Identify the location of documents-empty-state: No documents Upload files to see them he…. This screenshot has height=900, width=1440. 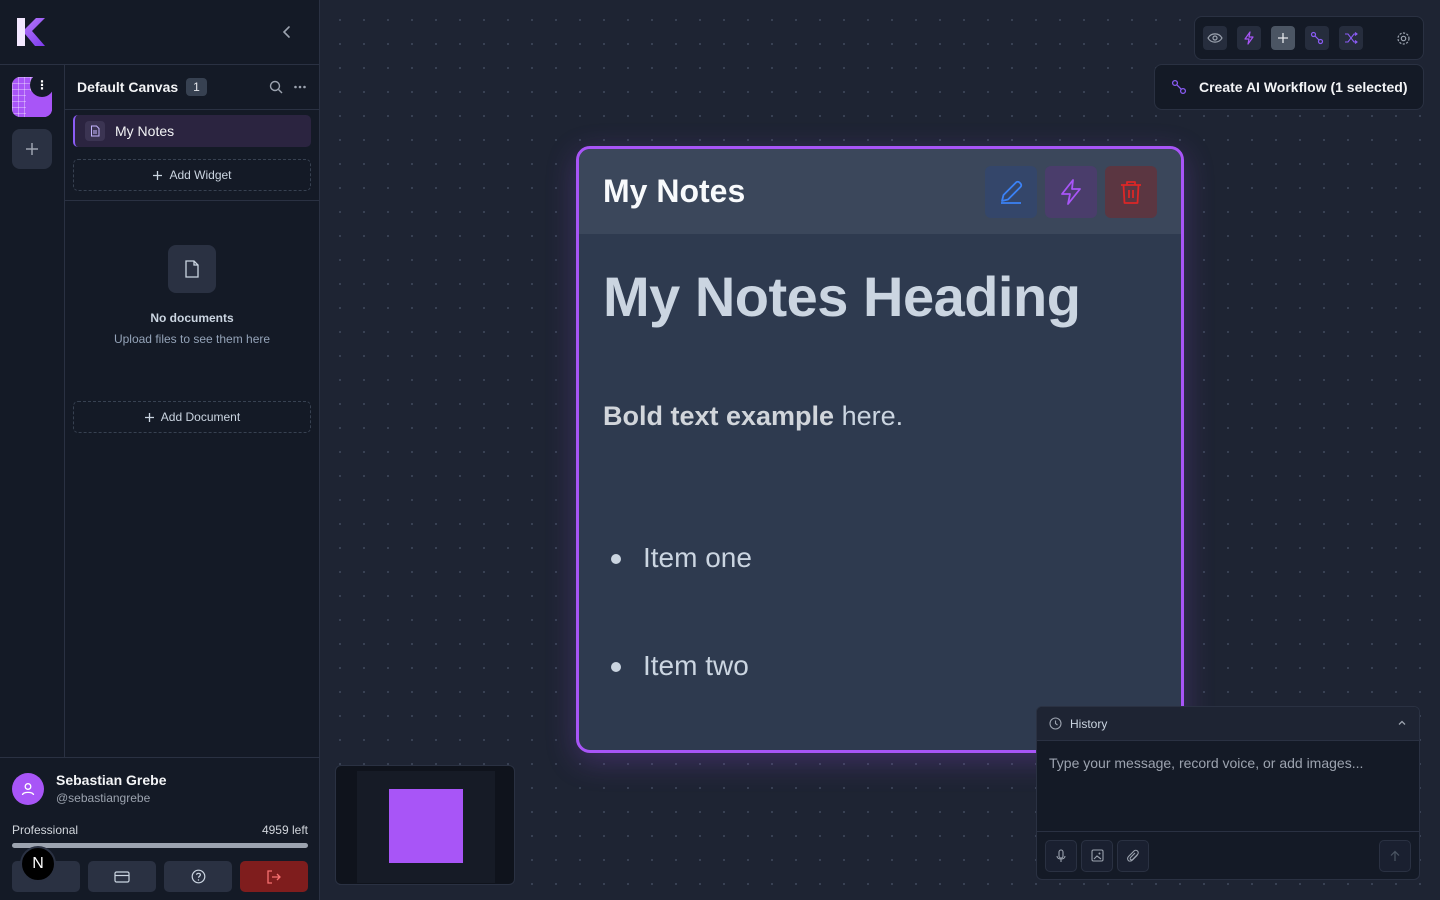
(192, 273).